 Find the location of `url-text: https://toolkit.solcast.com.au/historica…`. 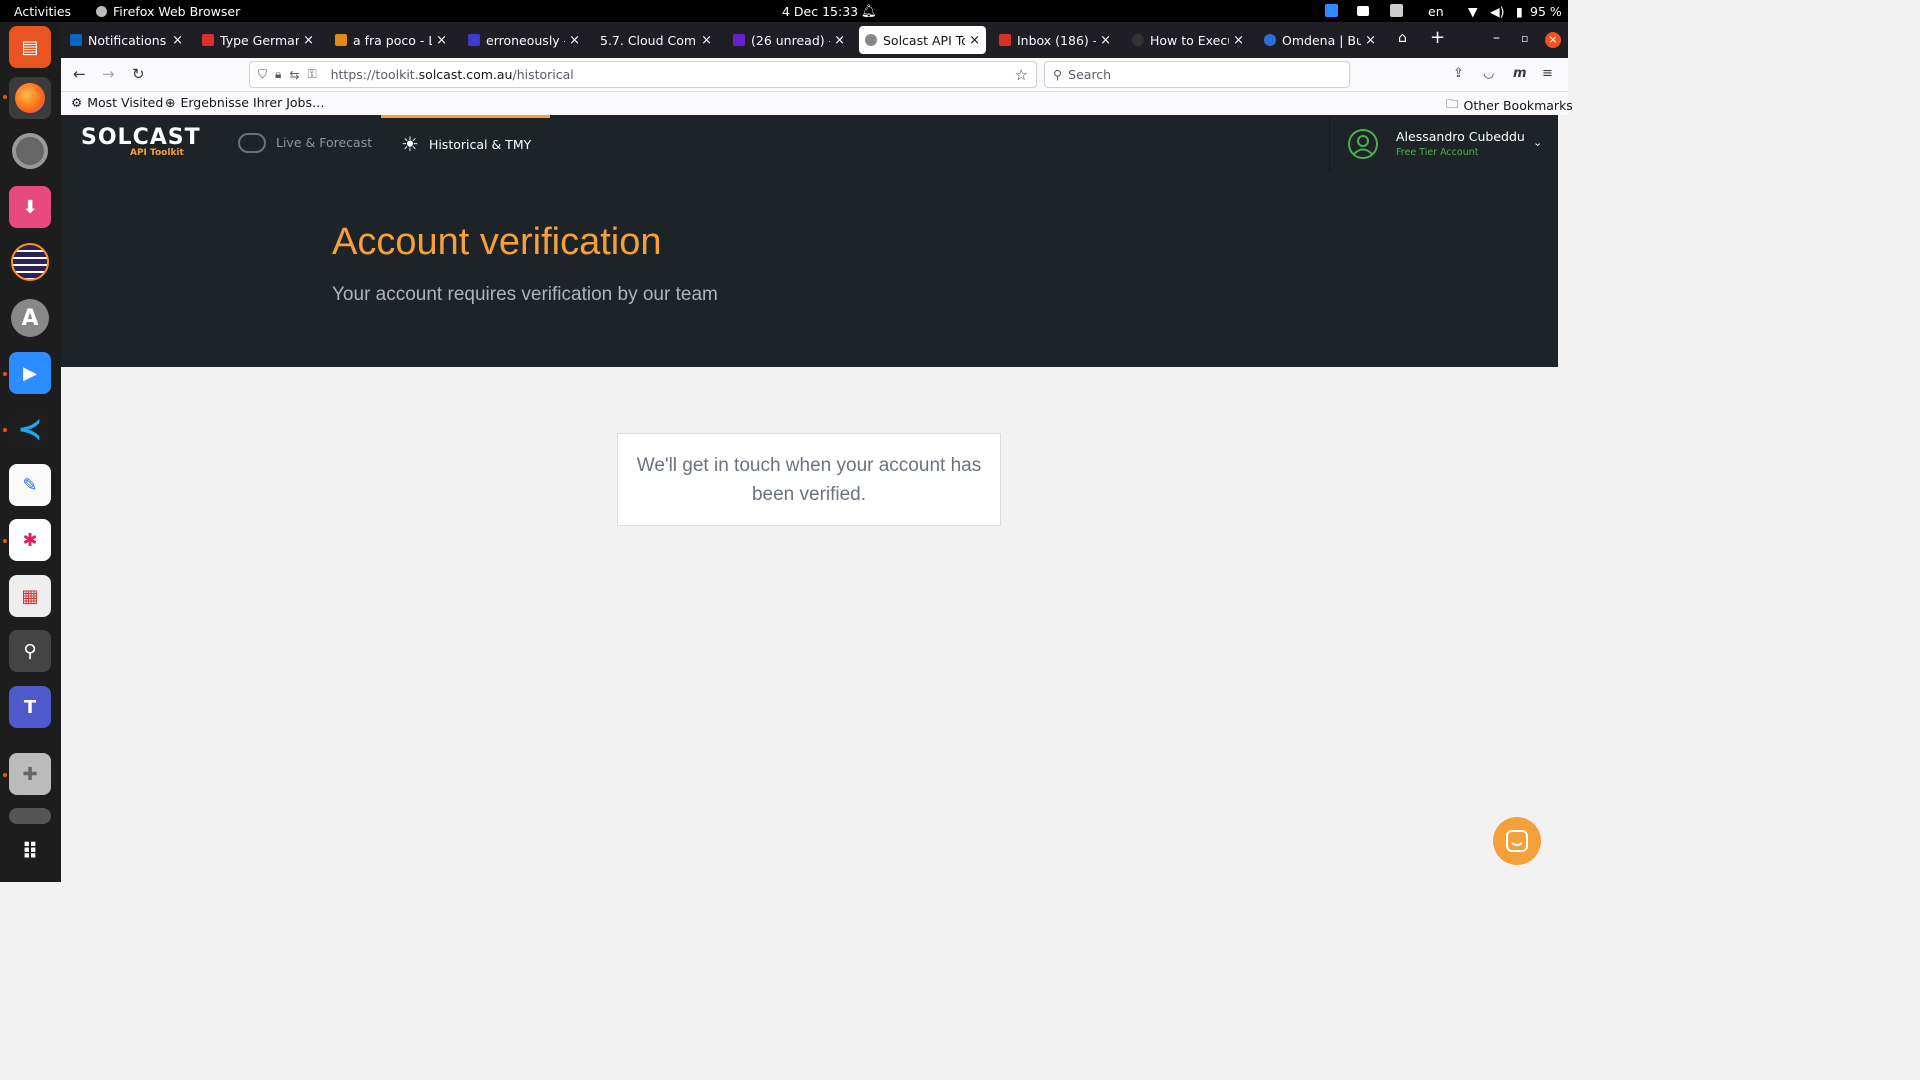

url-text: https://toolkit.solcast.com.au/historica… is located at coordinates (452, 74).